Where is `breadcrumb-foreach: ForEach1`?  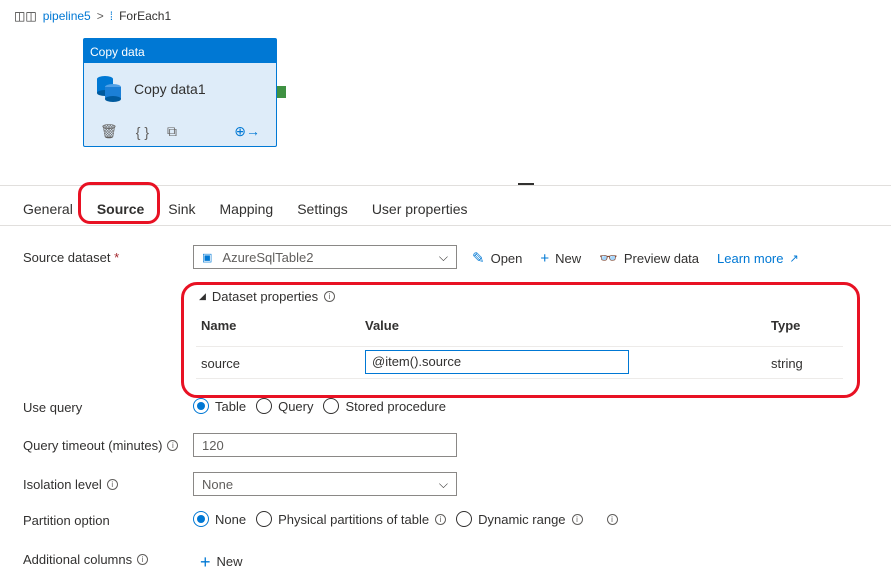
breadcrumb-foreach: ForEach1 is located at coordinates (145, 16).